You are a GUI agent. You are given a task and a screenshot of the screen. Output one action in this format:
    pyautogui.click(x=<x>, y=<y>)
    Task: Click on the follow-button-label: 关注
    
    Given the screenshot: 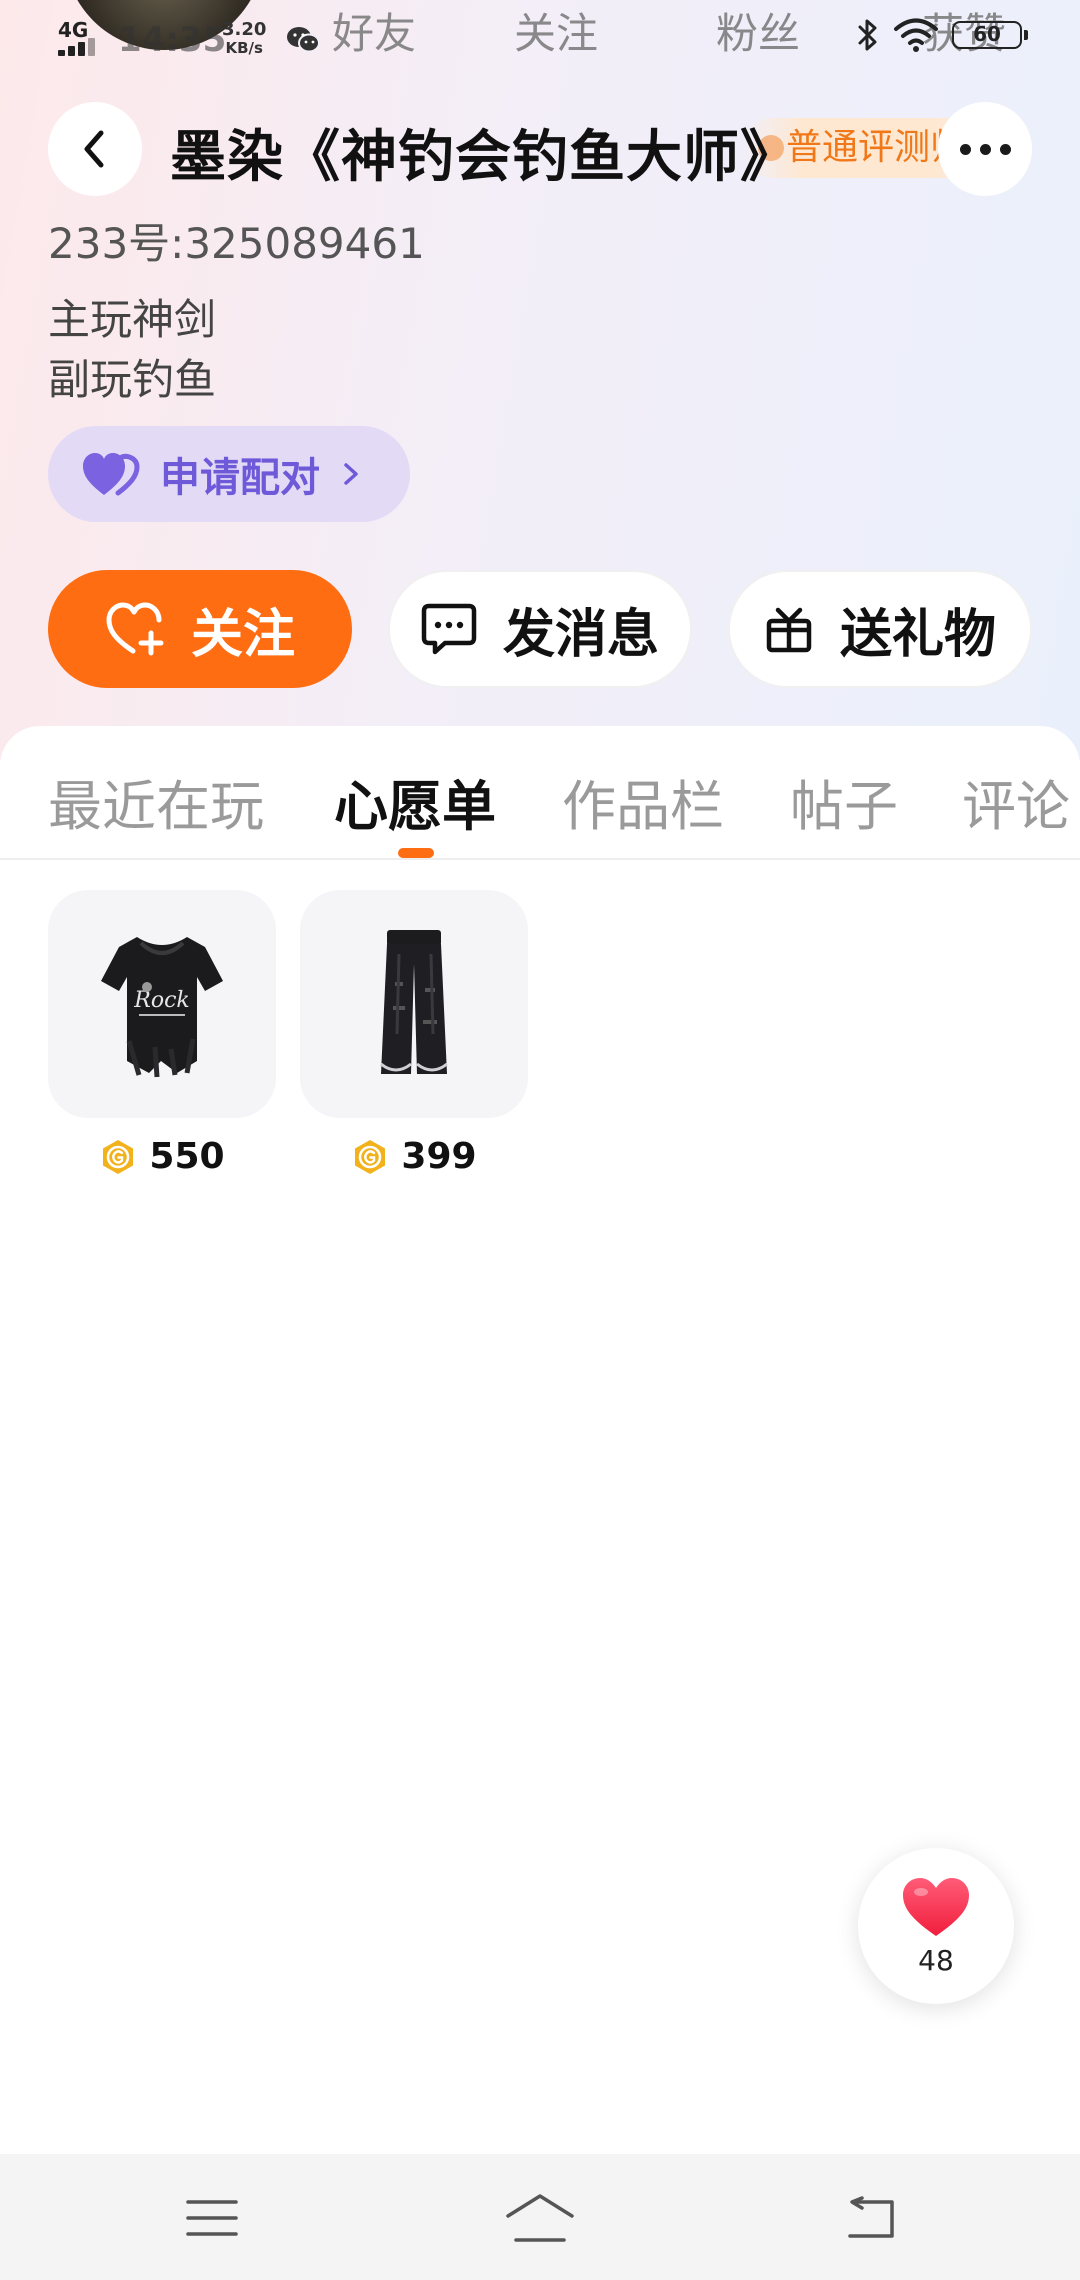 What is the action you would take?
    pyautogui.click(x=242, y=634)
    